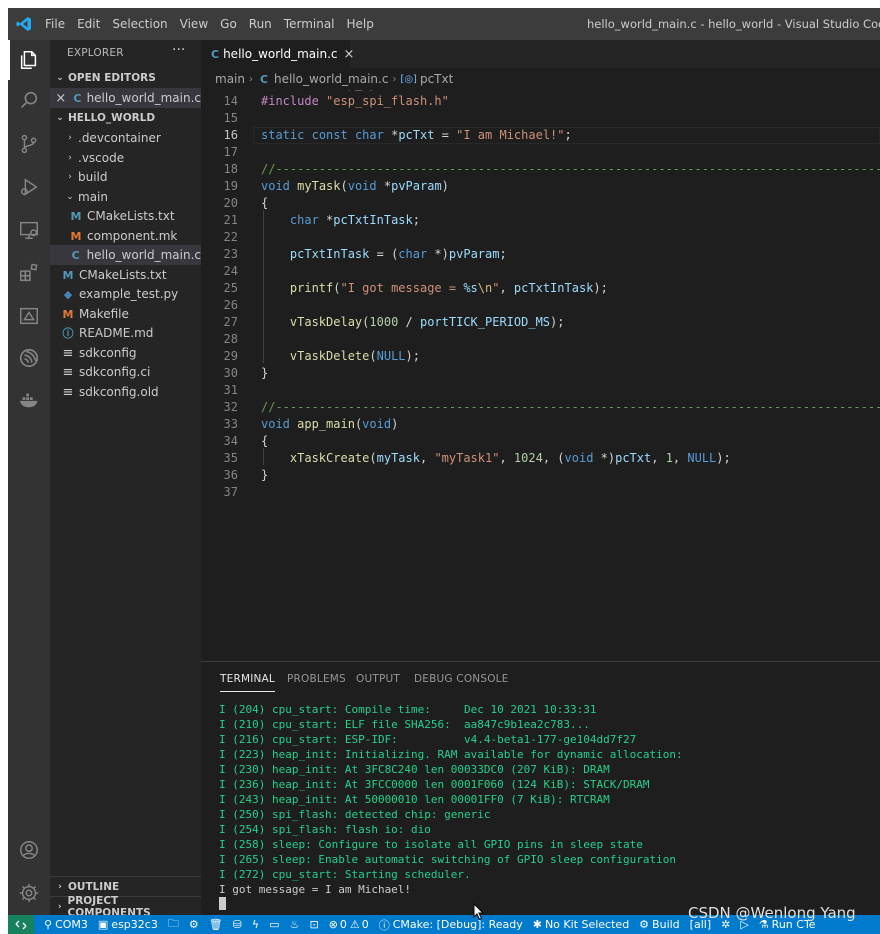  I want to click on tab-close-icon: ×, so click(349, 54).